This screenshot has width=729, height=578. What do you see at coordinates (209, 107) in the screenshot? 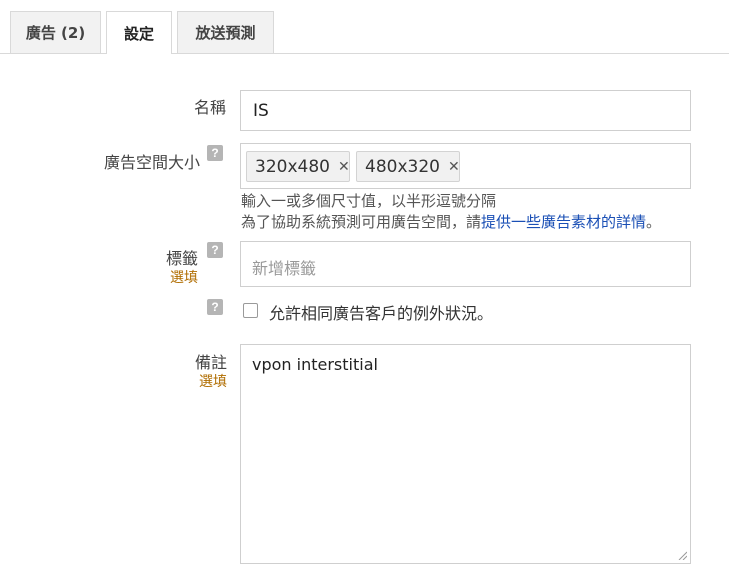
I see `name-label: 名稱` at bounding box center [209, 107].